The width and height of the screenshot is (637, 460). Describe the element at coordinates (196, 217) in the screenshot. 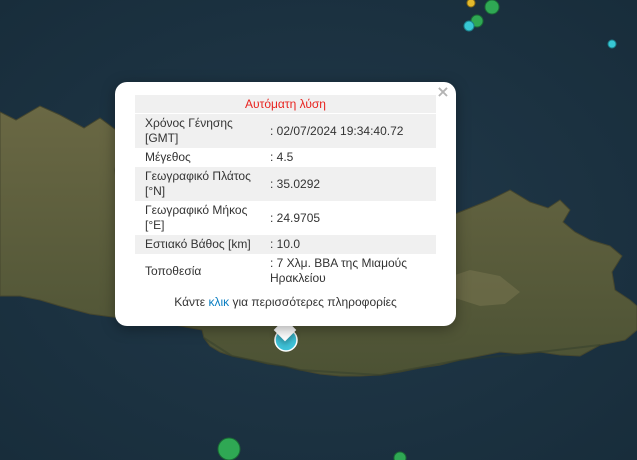

I see `longitude-label: Γεωγραφικό Μήκος [°E]` at that location.